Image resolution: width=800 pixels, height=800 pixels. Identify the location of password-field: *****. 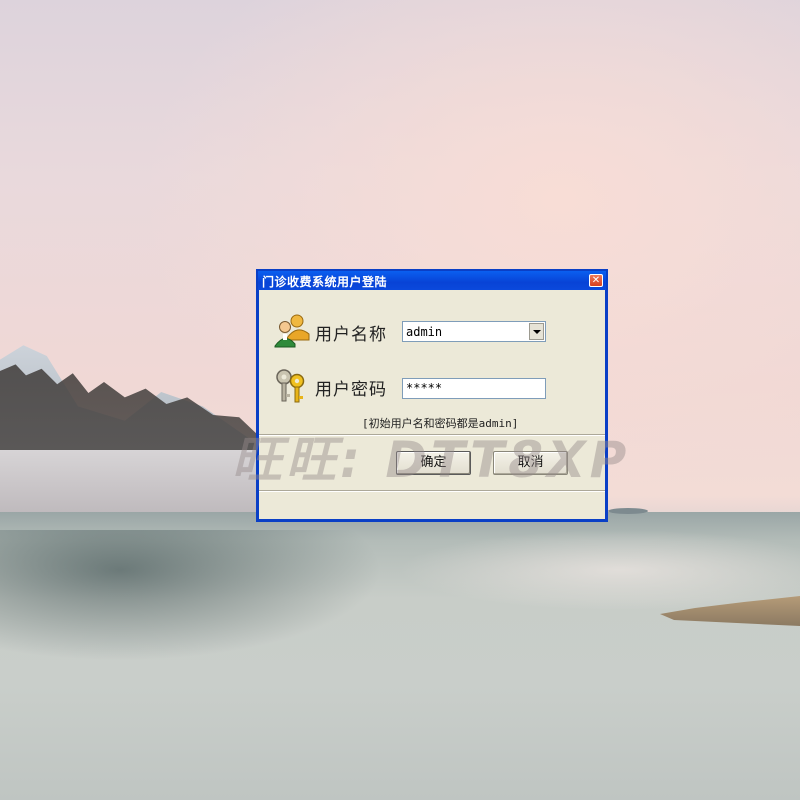
(474, 388).